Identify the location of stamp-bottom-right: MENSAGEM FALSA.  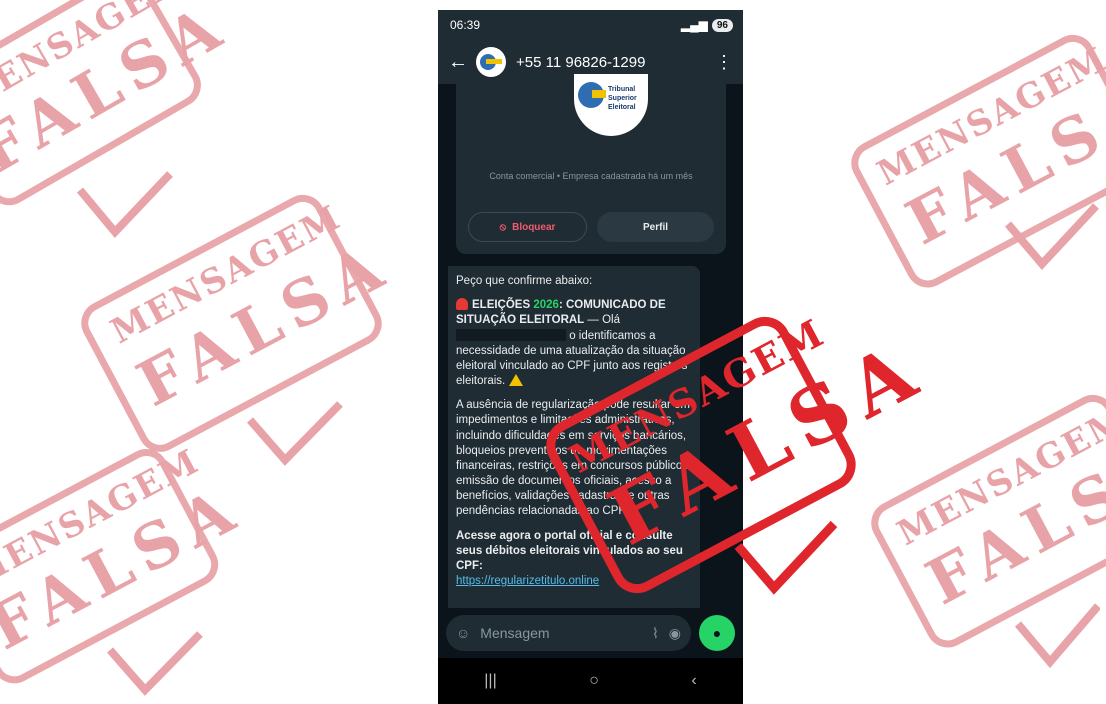
(984, 530).